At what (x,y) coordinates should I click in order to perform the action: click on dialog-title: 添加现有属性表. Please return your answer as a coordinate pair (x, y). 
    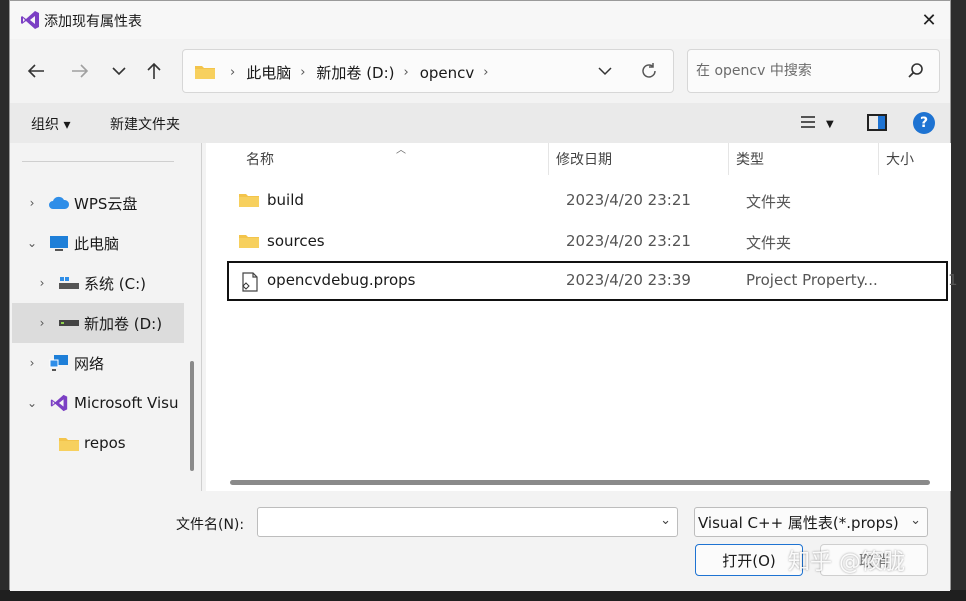
    Looking at the image, I should click on (93, 22).